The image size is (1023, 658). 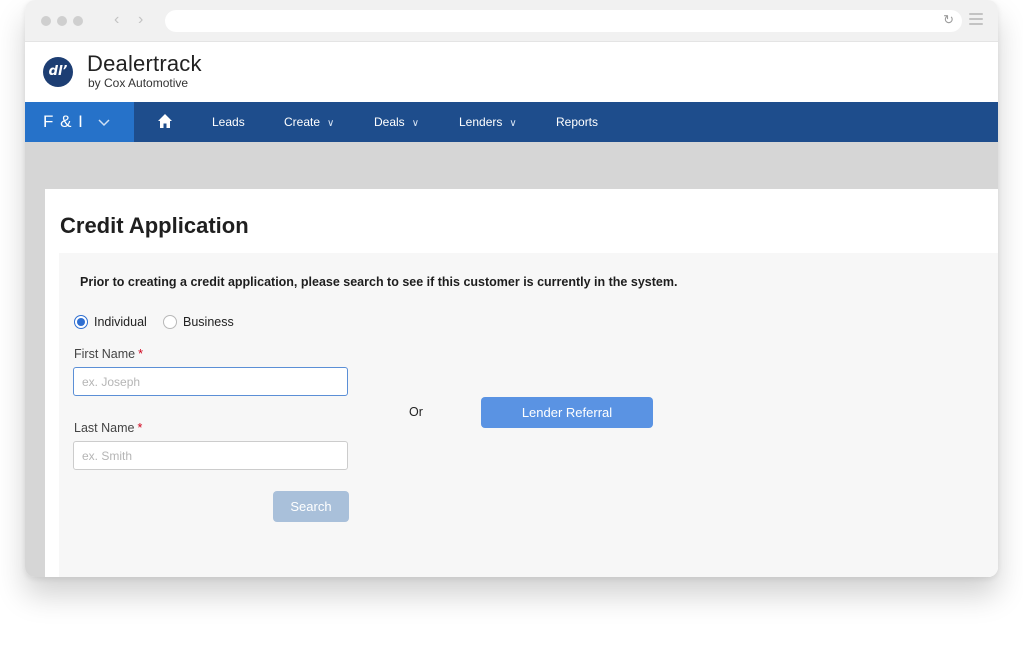 I want to click on left-gutter, so click(x=35, y=383).